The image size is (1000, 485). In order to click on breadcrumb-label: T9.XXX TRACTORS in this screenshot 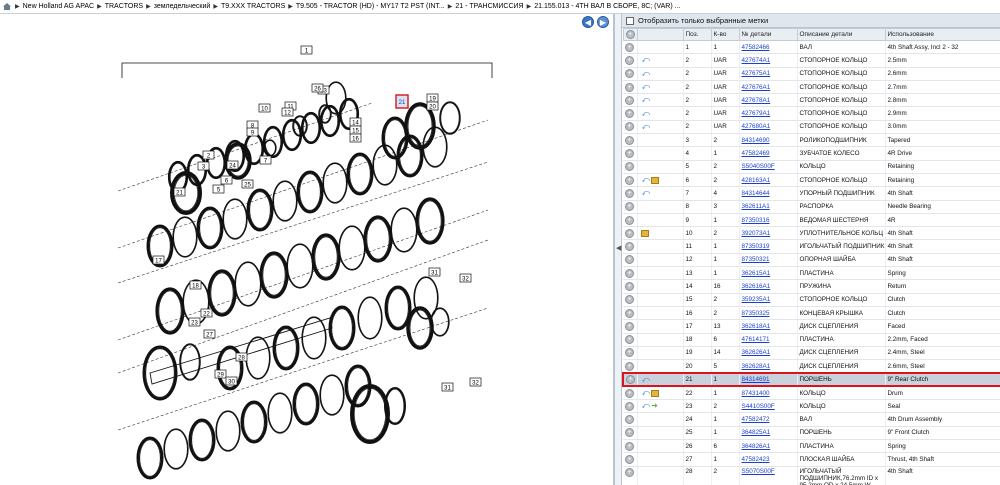, I will do `click(253, 6)`.